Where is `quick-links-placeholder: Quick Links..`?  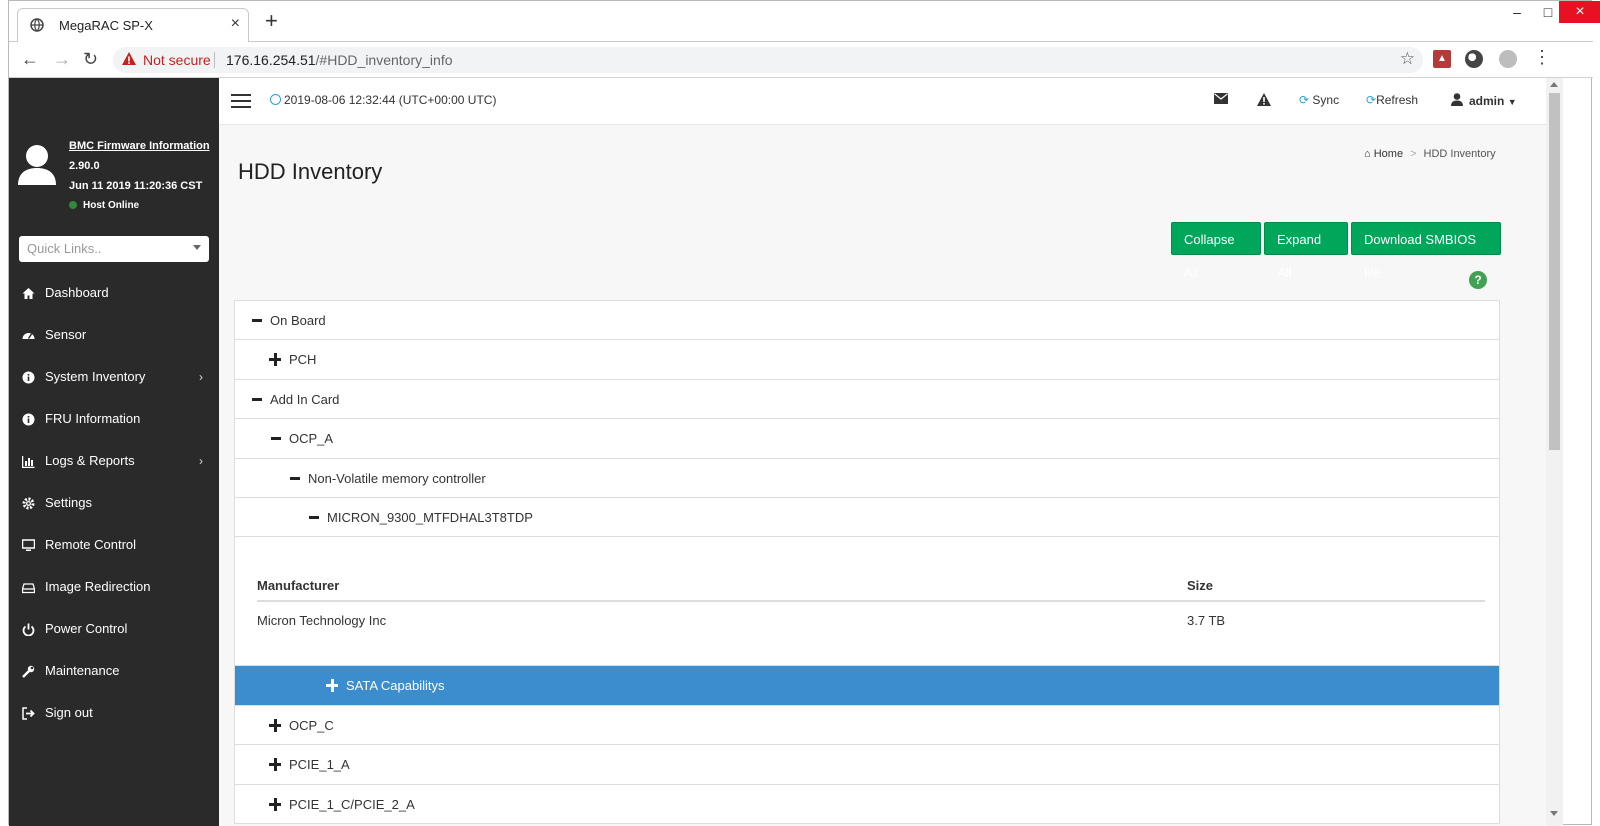
quick-links-placeholder: Quick Links.. is located at coordinates (64, 248).